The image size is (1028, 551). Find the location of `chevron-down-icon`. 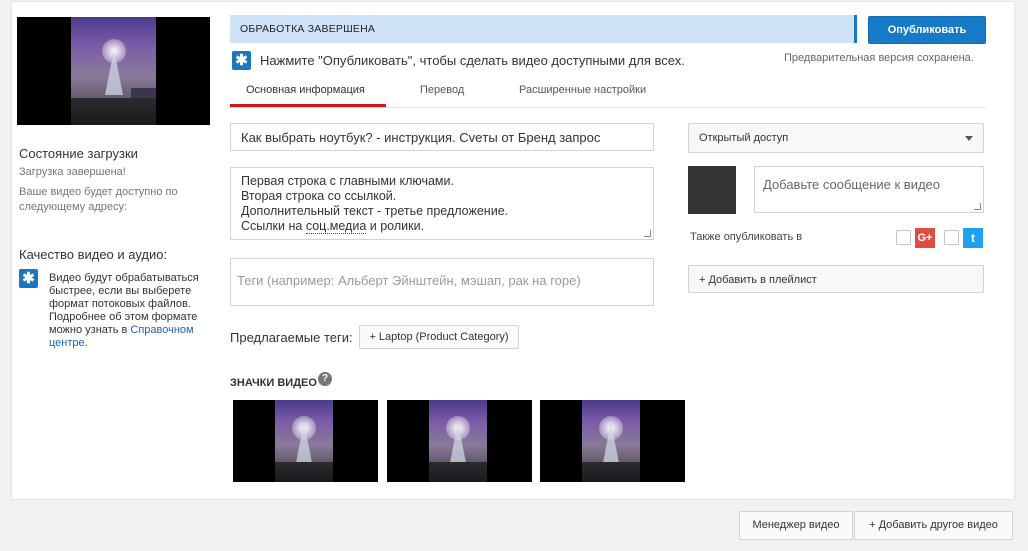

chevron-down-icon is located at coordinates (969, 138).